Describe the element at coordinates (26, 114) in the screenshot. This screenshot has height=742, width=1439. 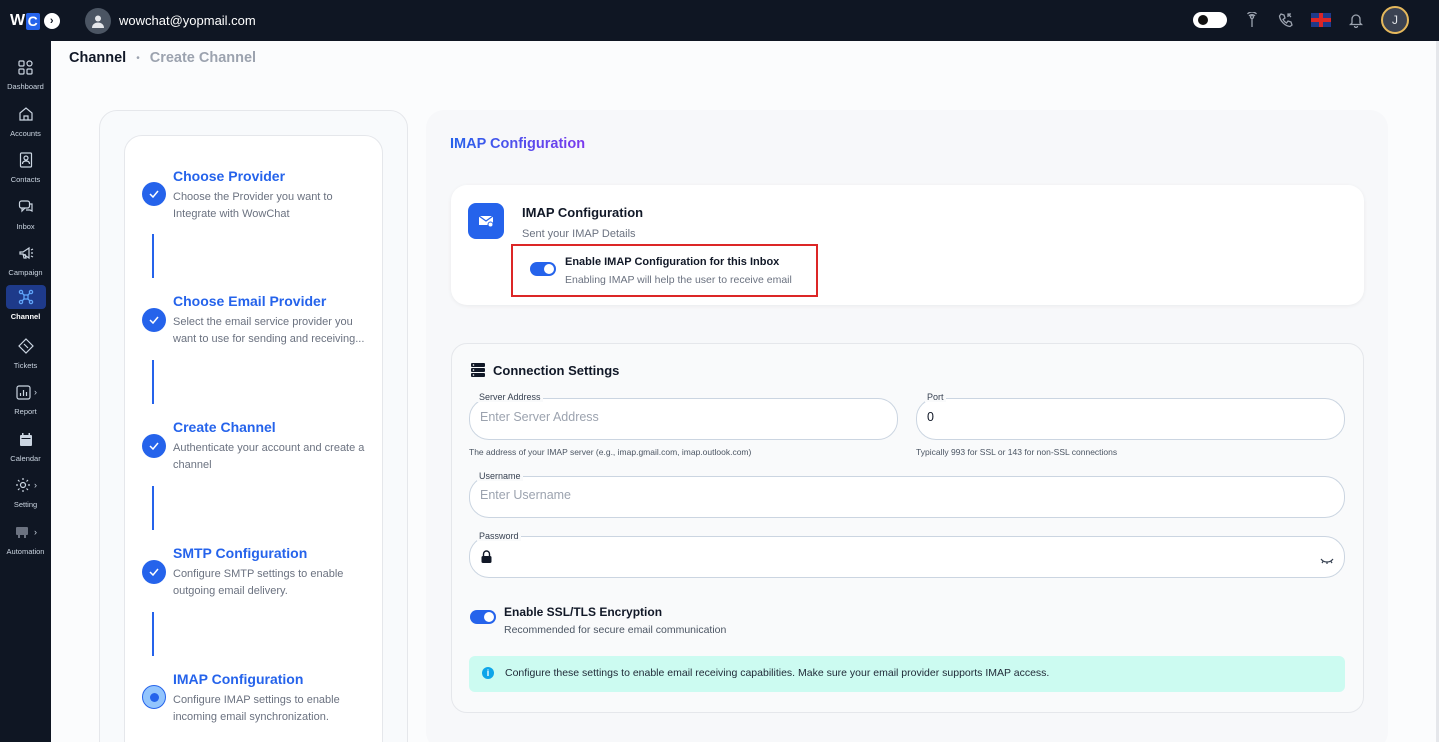
I see `home-icon` at that location.